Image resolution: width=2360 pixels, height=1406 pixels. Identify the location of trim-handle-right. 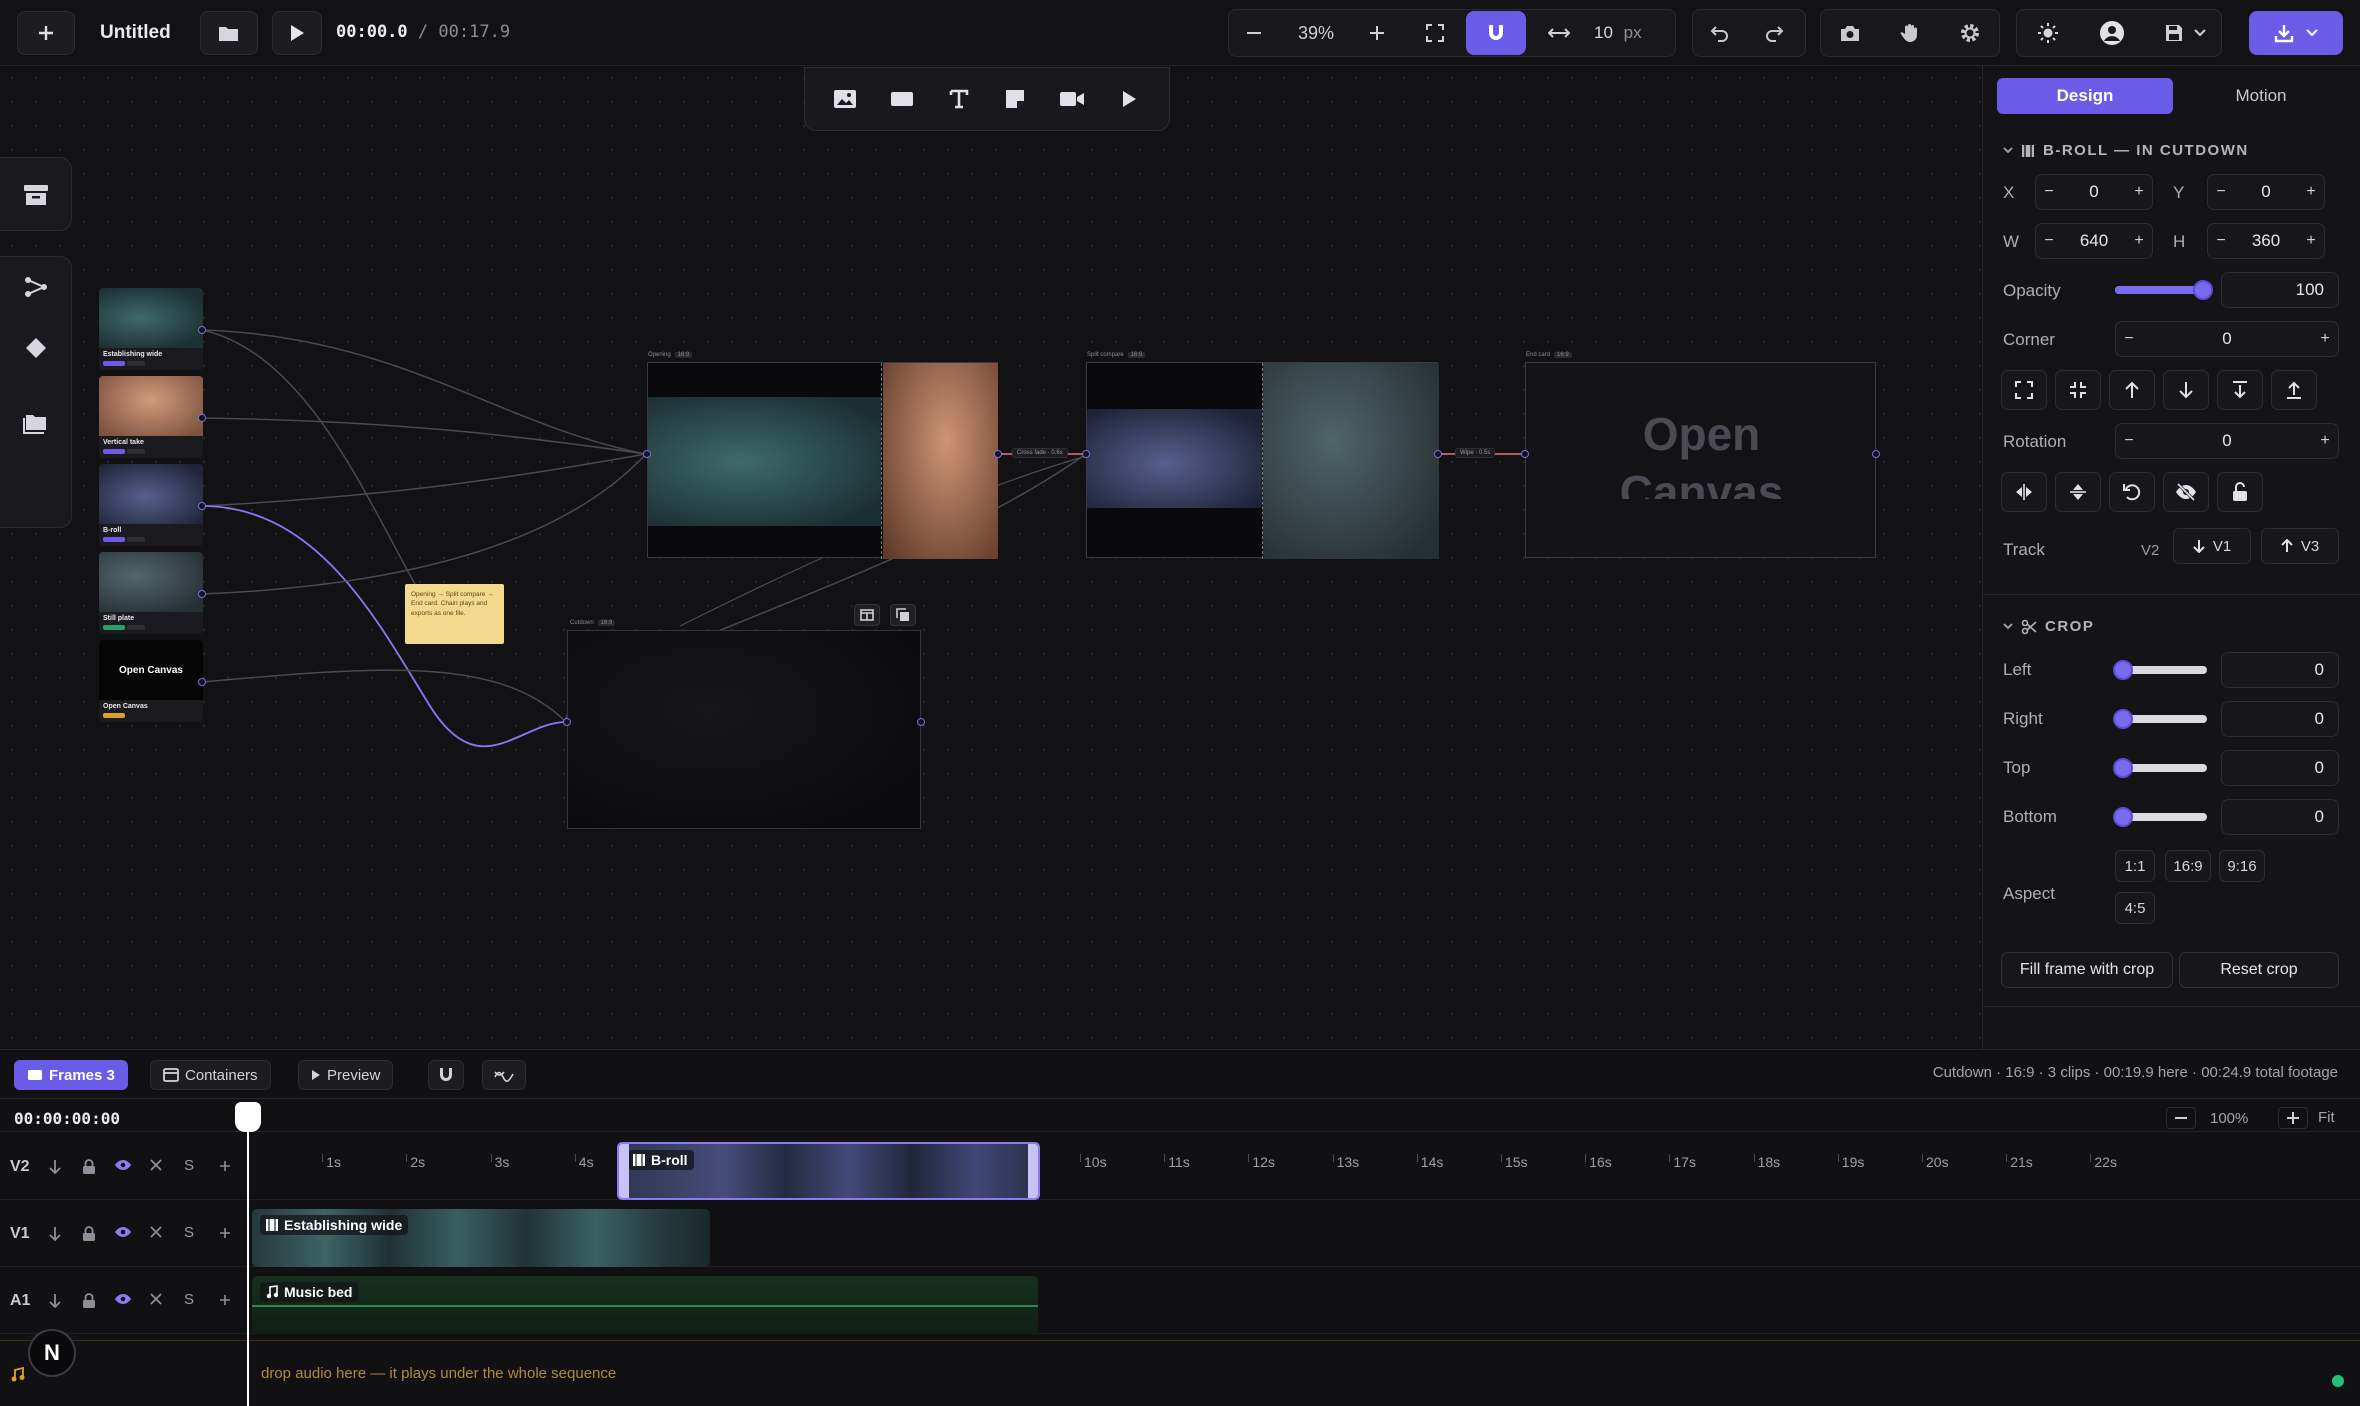
(1033, 1171).